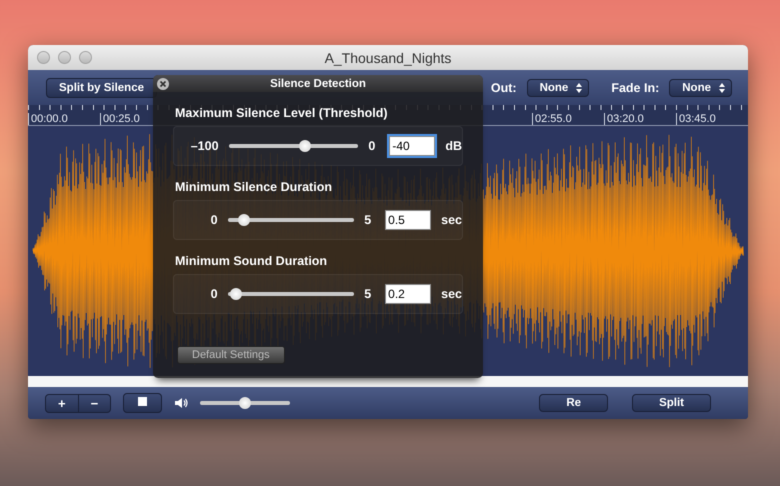  I want to click on window-title: A_Thousand_Nights, so click(388, 58).